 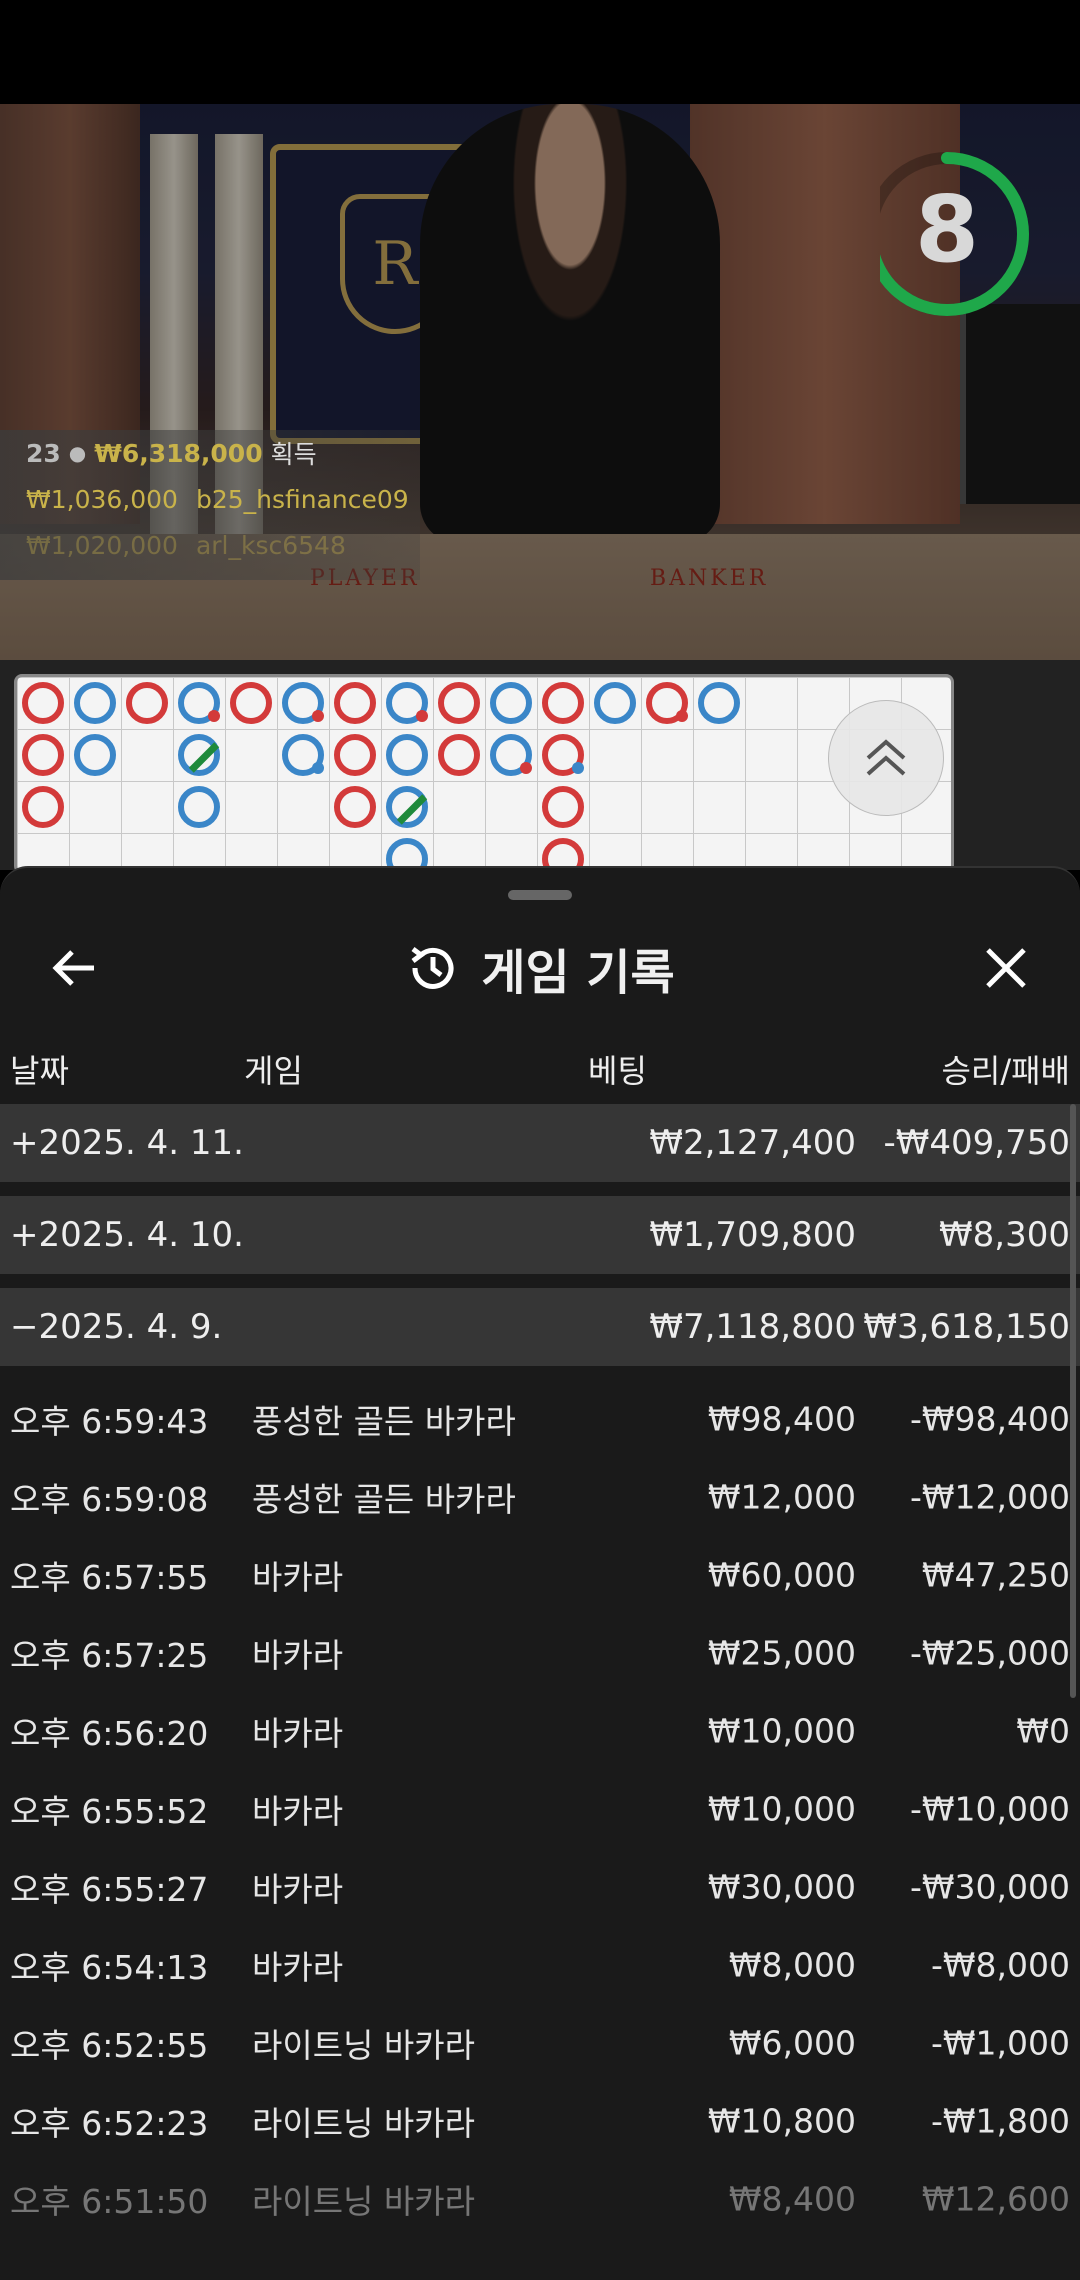 What do you see at coordinates (109, 1655) in the screenshot?
I see `row-time: 오후 6:57:25` at bounding box center [109, 1655].